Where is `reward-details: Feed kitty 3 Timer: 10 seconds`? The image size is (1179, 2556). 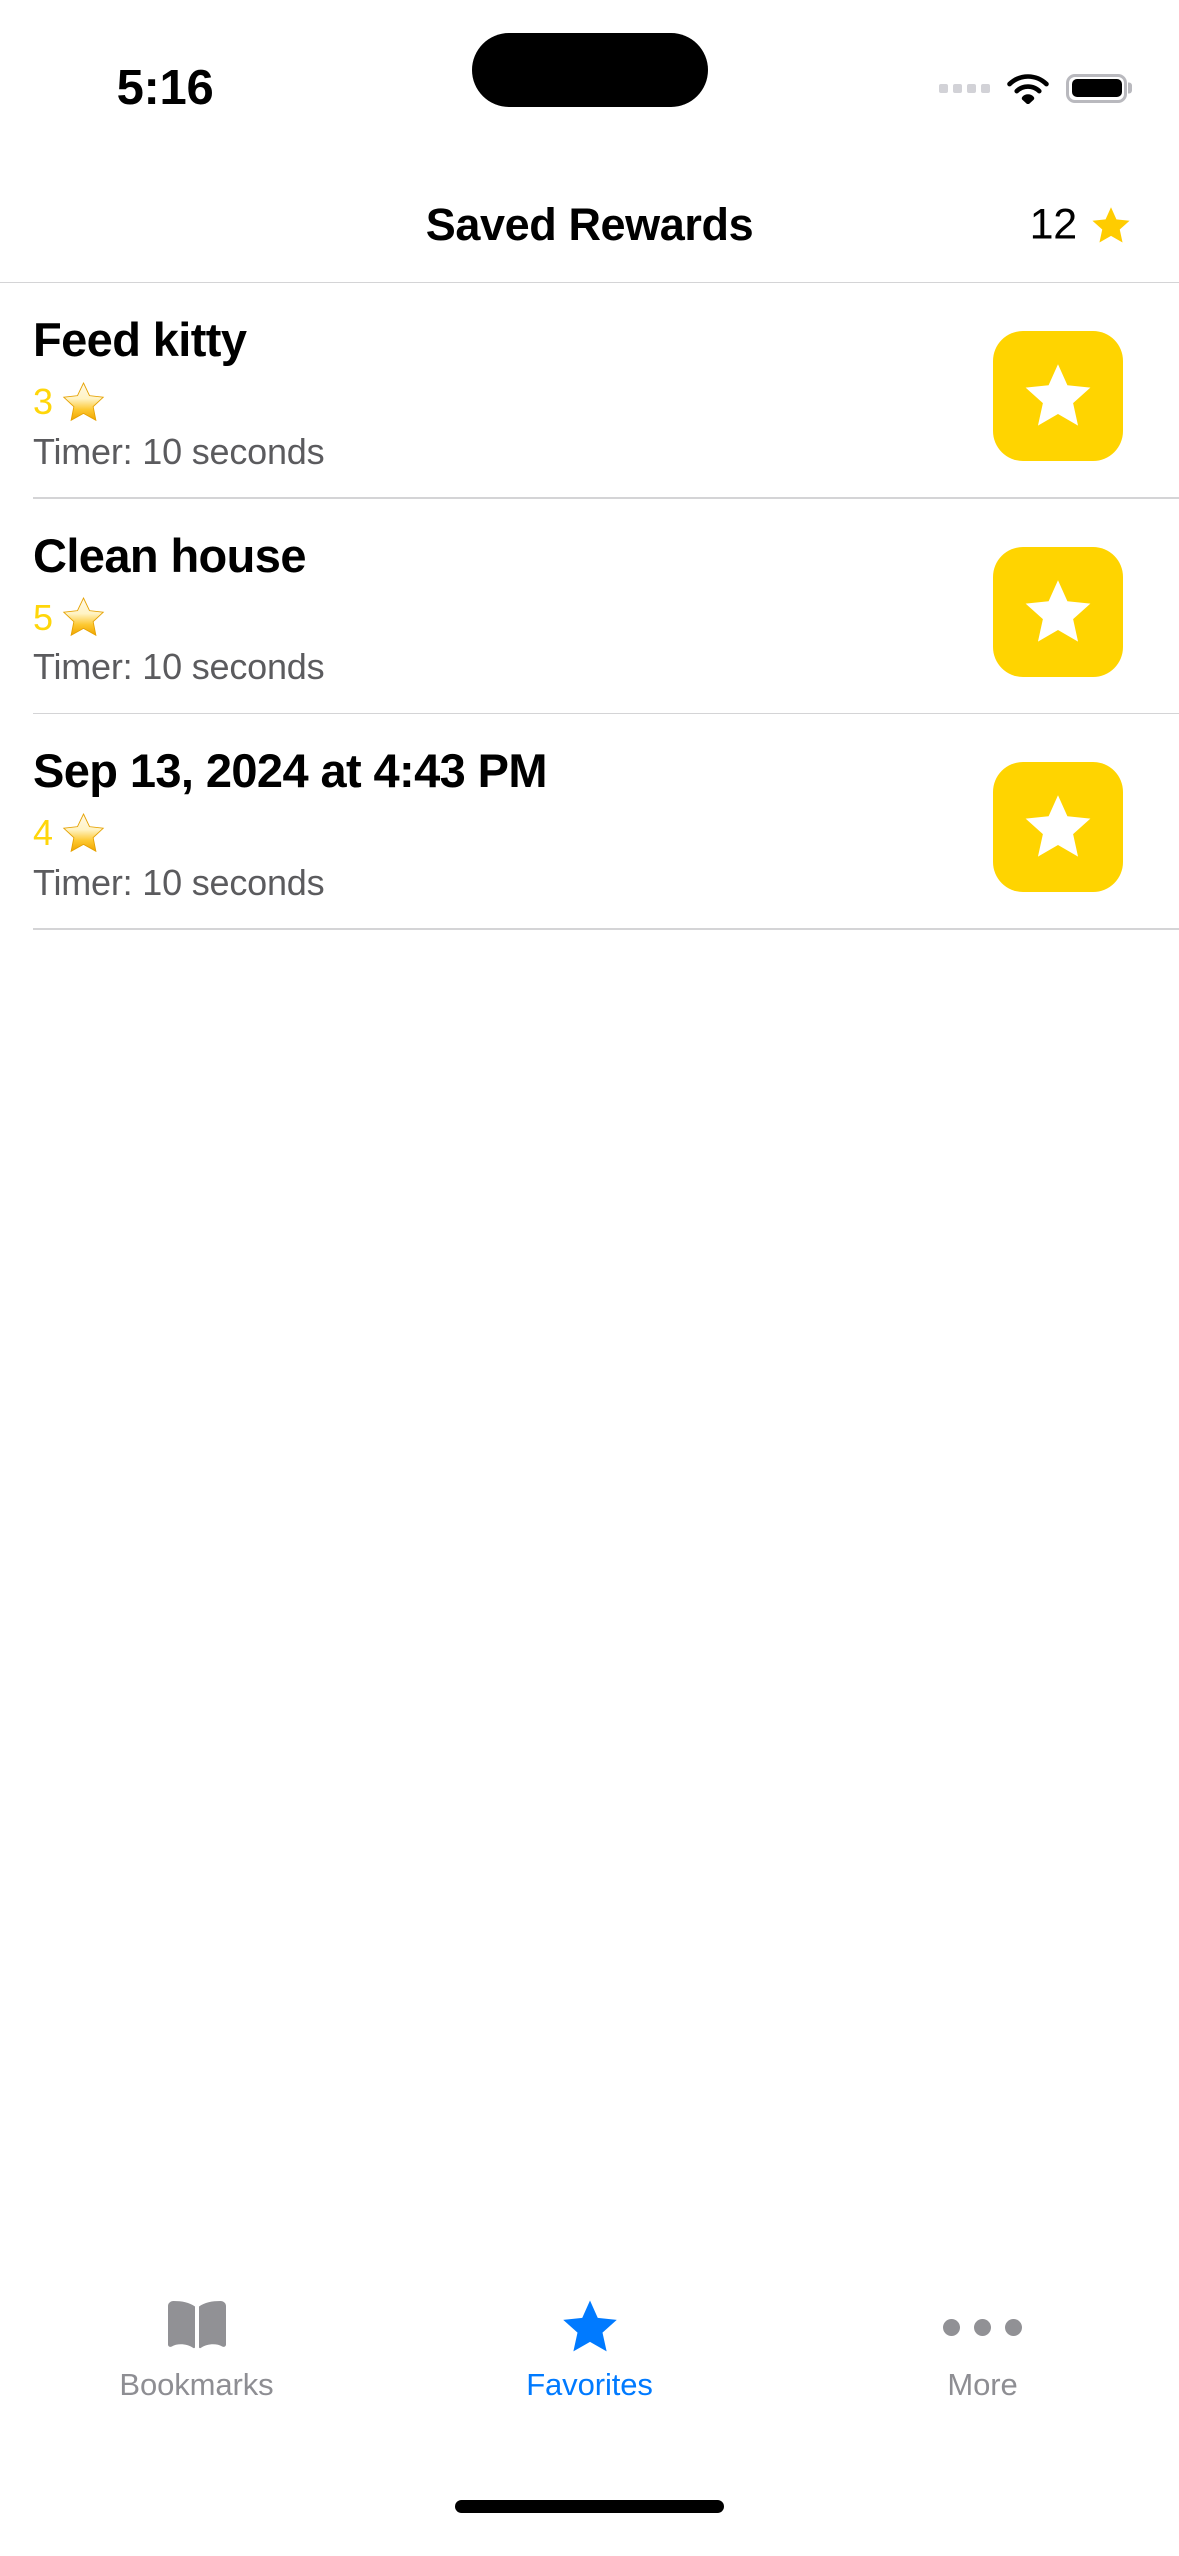 reward-details: Feed kitty 3 Timer: 10 seconds is located at coordinates (513, 391).